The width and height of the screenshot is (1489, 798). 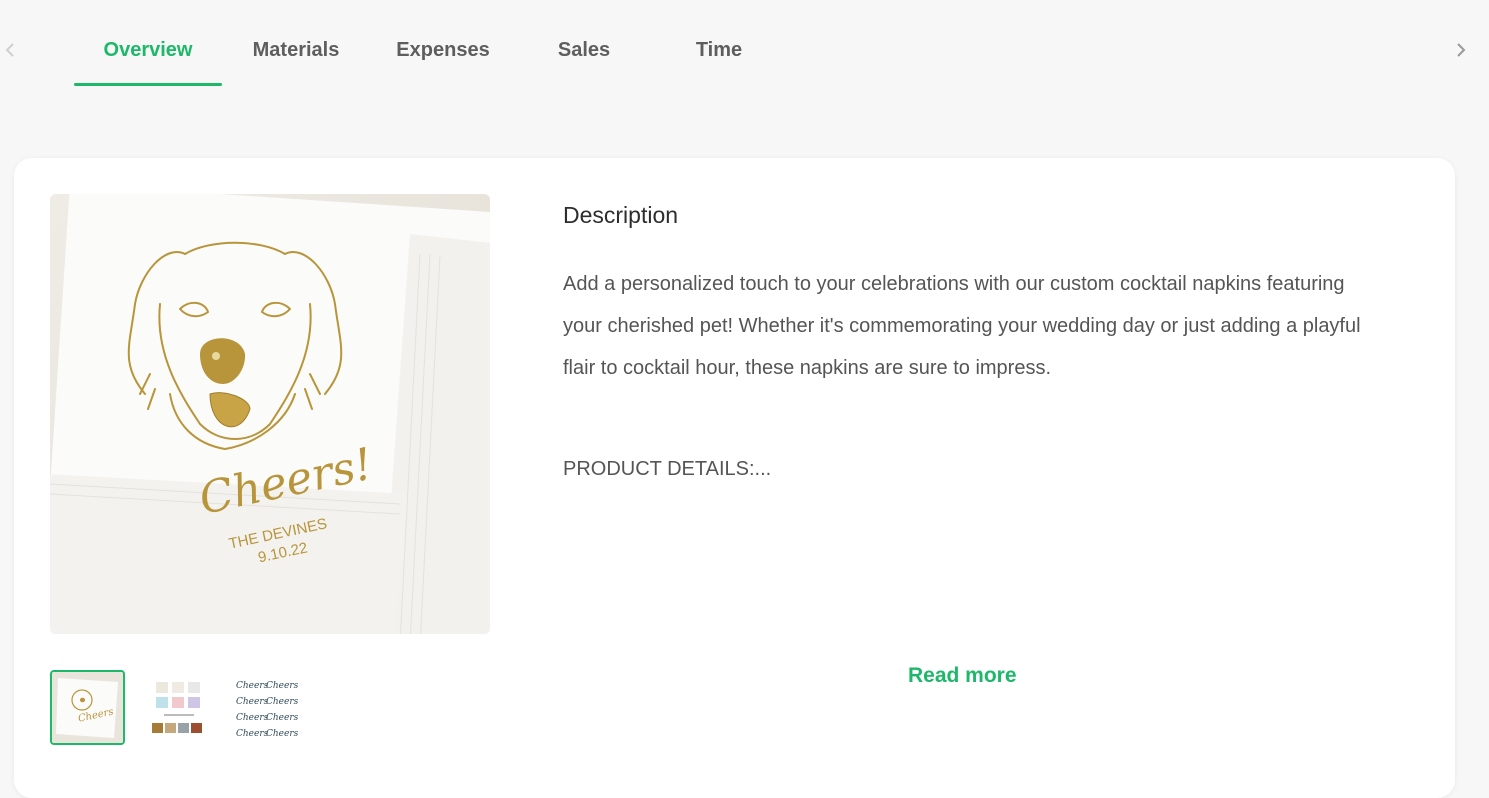 I want to click on chevron-left-icon, so click(x=10, y=50).